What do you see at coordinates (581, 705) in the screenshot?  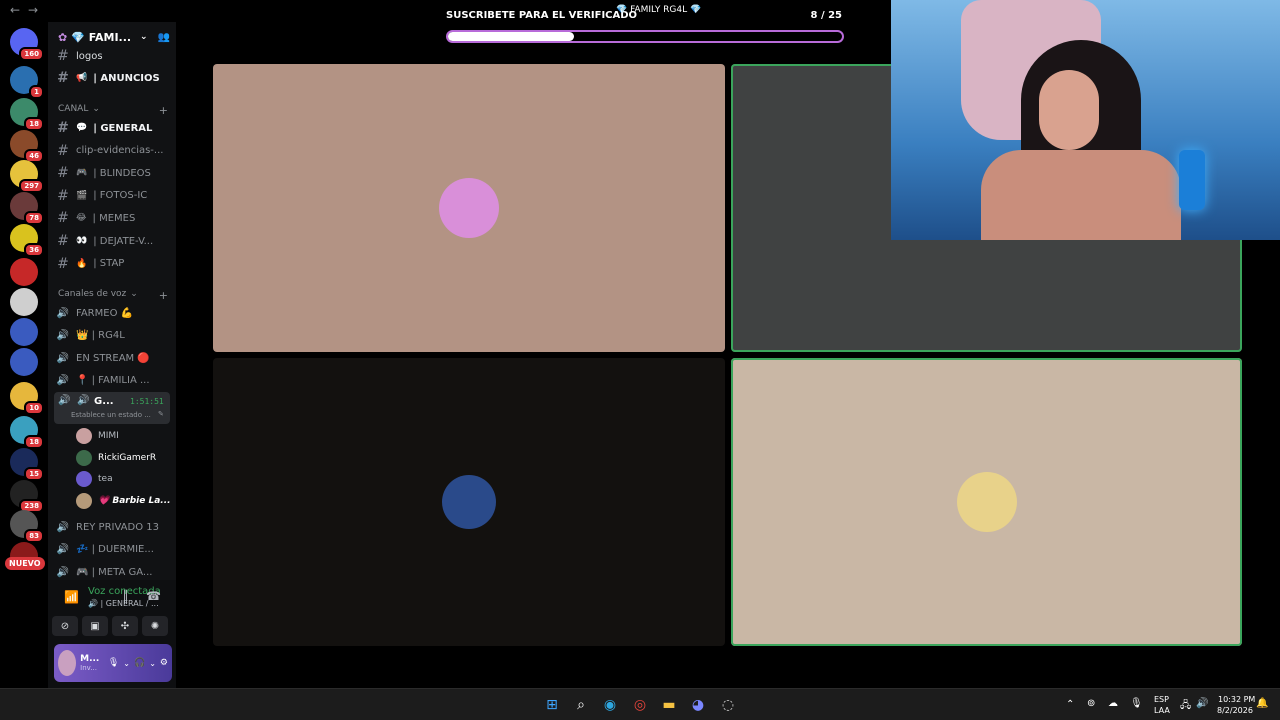 I see `search-icon: ⌕` at bounding box center [581, 705].